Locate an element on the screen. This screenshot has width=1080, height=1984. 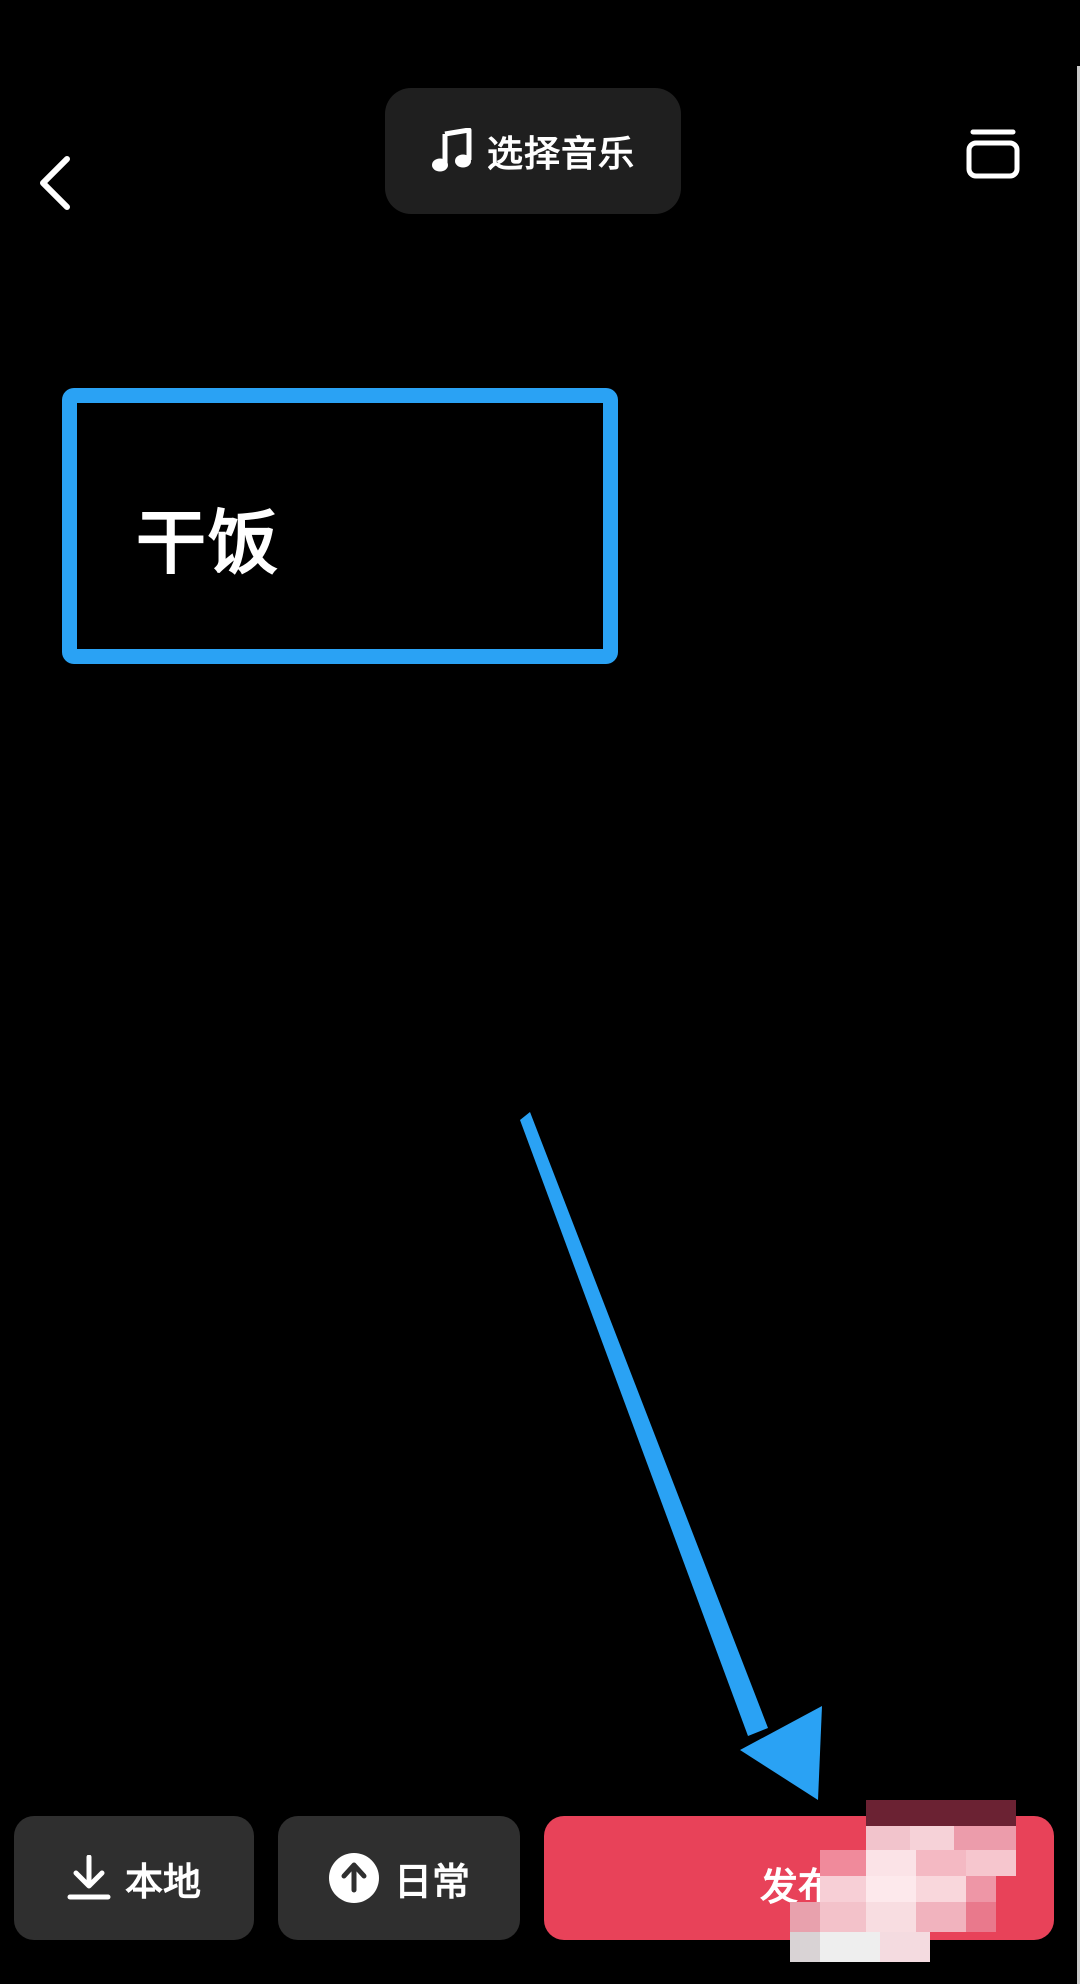
download-icon is located at coordinates (89, 1877).